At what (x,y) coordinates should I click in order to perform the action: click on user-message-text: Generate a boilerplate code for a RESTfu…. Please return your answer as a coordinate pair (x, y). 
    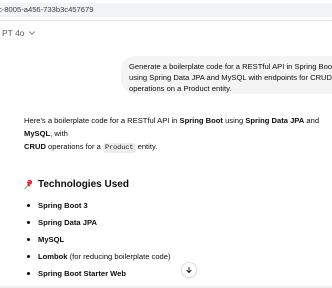
    Looking at the image, I should click on (230, 77).